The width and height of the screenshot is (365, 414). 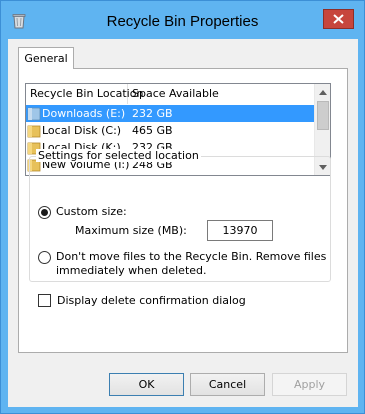 I want to click on close-icon, so click(x=338, y=19).